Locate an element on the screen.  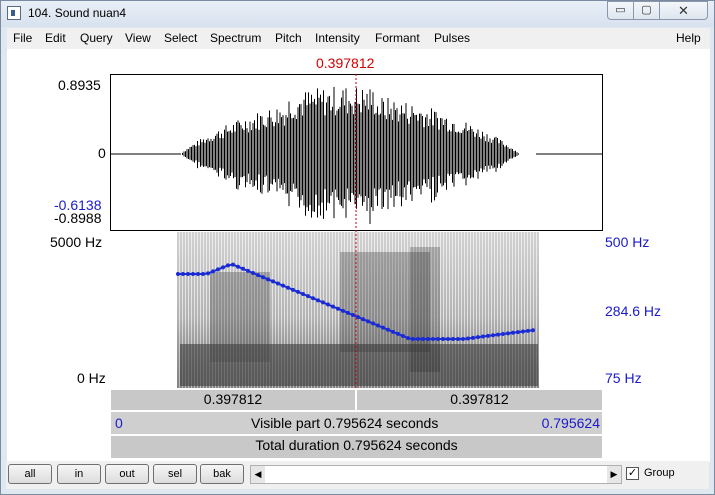
menu-view: View is located at coordinates (138, 38).